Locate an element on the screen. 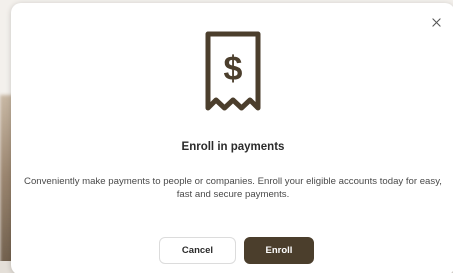  close-icon is located at coordinates (436, 22).